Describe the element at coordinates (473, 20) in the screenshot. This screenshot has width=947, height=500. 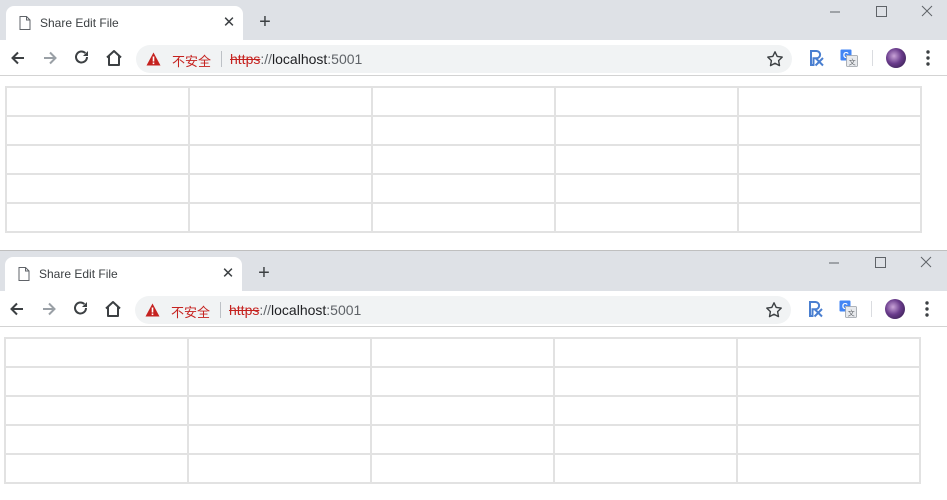
I see `title-bar: Share Edit File ✕ +` at that location.